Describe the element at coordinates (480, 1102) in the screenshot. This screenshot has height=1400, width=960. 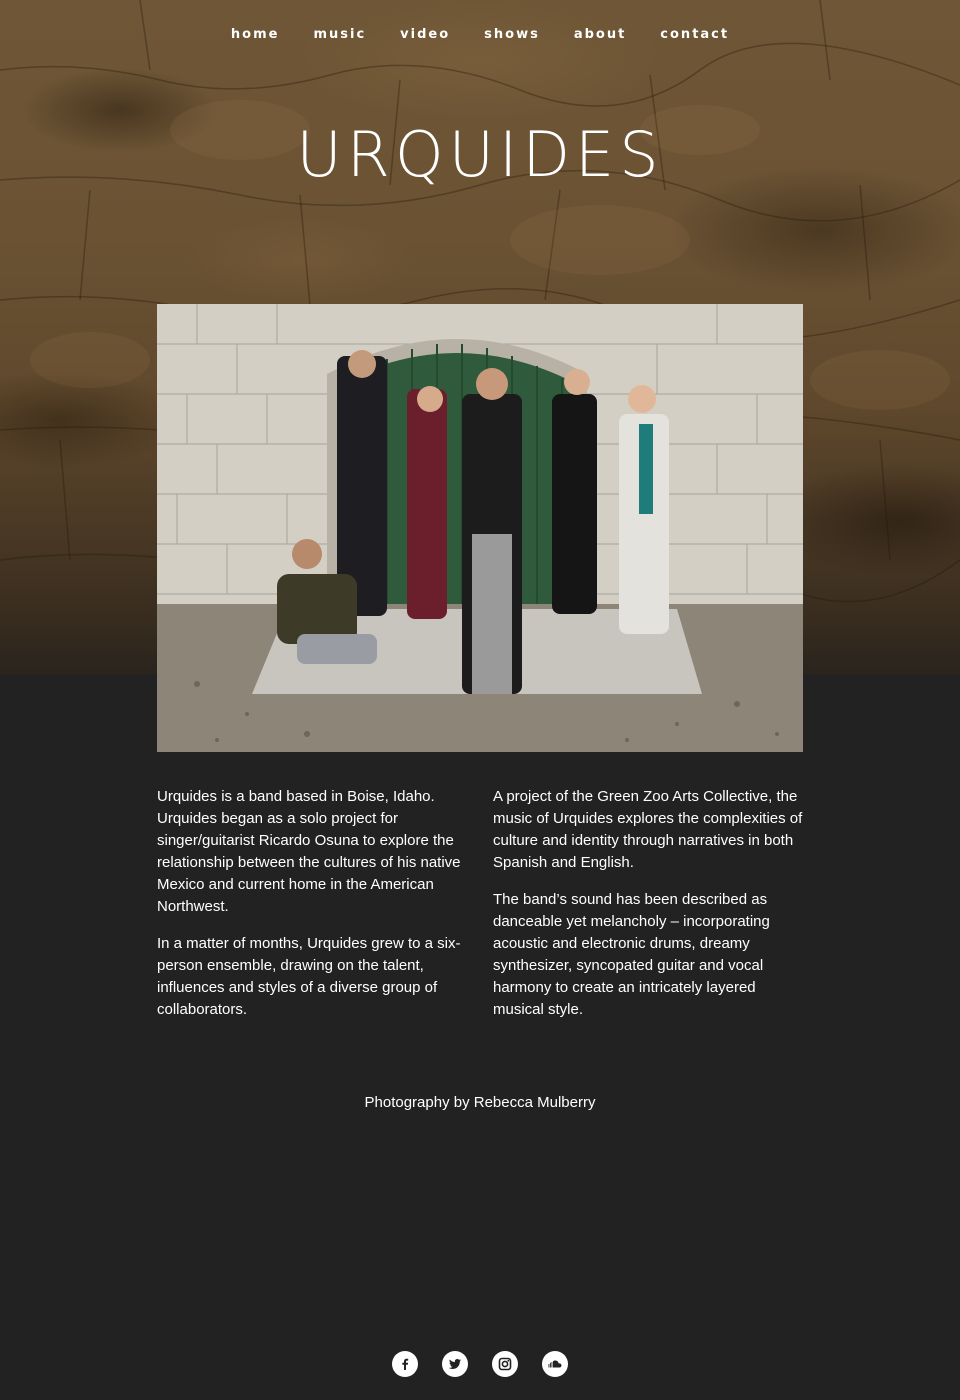
I see `photo-credit: Photography by Rebecca Mulberry` at that location.